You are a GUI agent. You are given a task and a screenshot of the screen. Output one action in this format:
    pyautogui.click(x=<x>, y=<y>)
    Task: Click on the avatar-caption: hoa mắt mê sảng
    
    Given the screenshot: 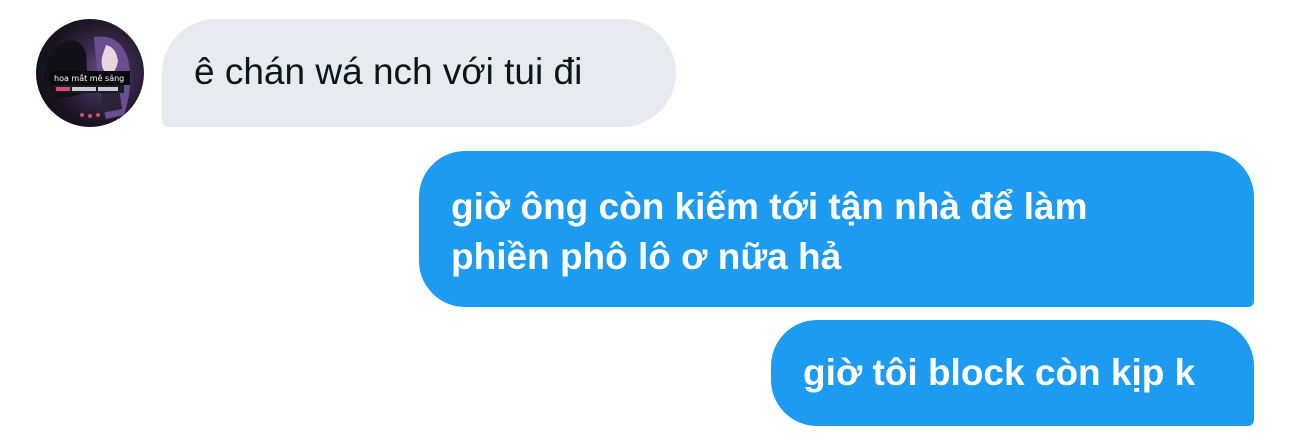 What is the action you would take?
    pyautogui.click(x=89, y=78)
    